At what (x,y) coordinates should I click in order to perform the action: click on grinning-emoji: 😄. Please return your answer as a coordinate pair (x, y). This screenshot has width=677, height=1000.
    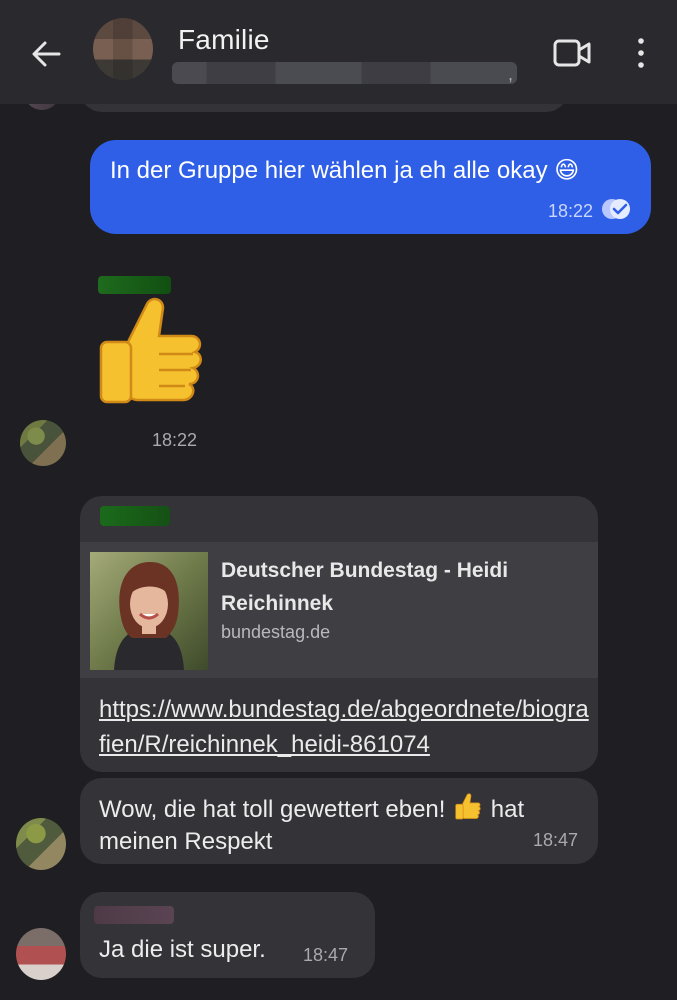
    Looking at the image, I should click on (567, 170).